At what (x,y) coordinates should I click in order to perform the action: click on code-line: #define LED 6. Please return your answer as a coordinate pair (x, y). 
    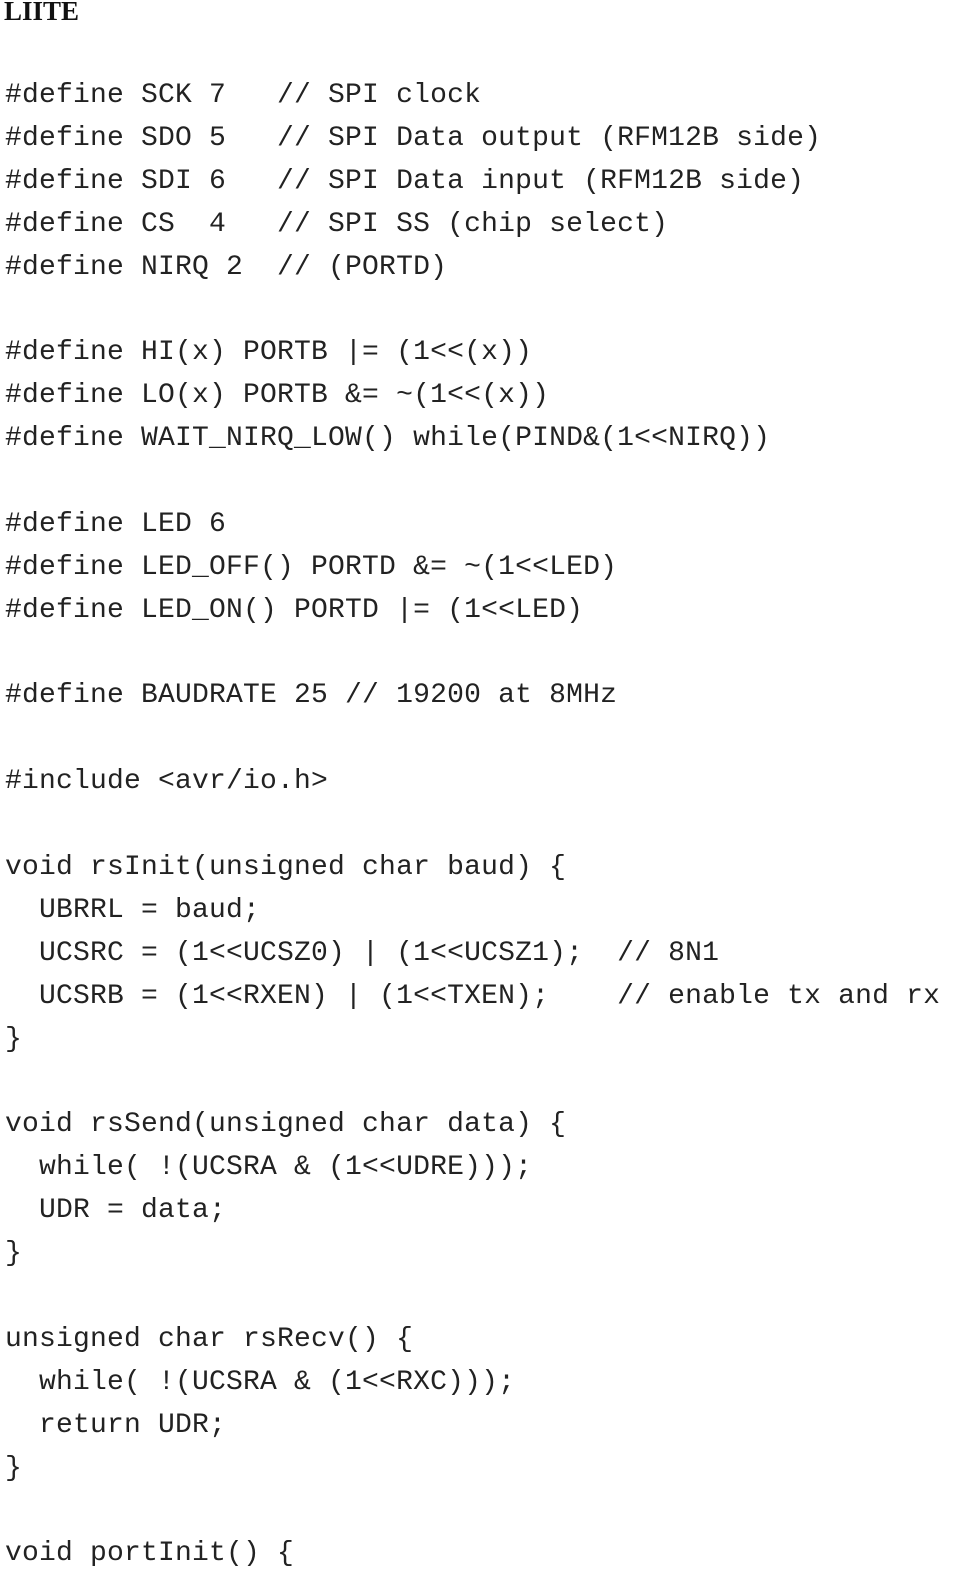
    Looking at the image, I should click on (116, 524).